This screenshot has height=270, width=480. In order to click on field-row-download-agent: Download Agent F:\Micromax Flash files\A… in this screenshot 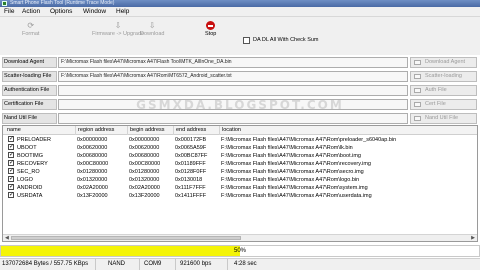, I will do `click(240, 63)`.